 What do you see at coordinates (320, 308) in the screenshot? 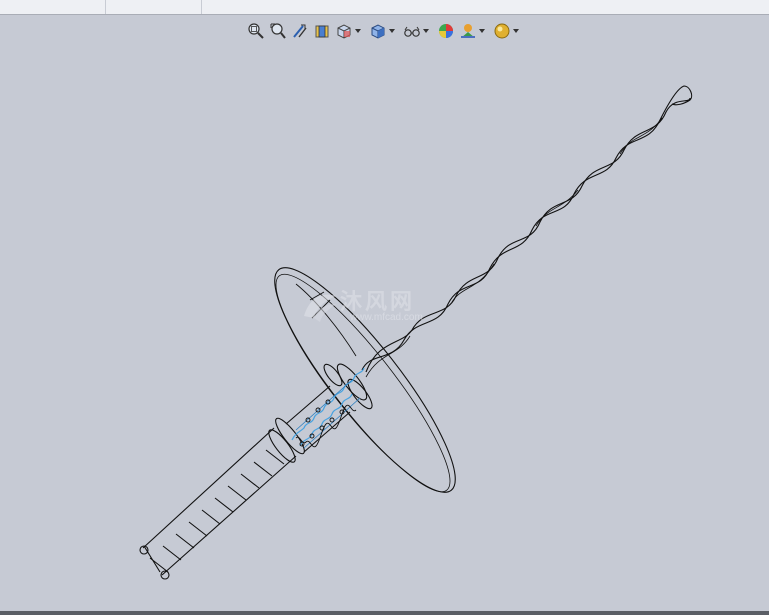
I see `watermark-logo-icon` at bounding box center [320, 308].